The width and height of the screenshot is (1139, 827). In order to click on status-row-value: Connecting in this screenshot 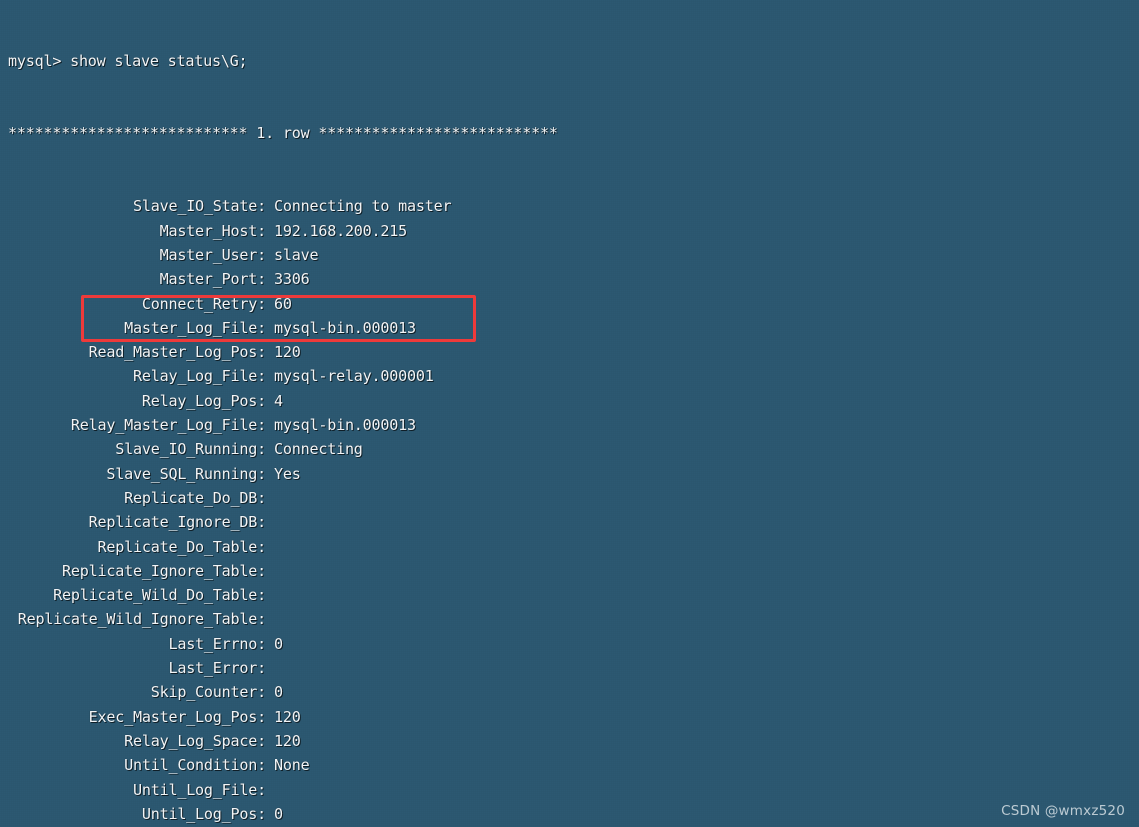, I will do `click(318, 449)`.